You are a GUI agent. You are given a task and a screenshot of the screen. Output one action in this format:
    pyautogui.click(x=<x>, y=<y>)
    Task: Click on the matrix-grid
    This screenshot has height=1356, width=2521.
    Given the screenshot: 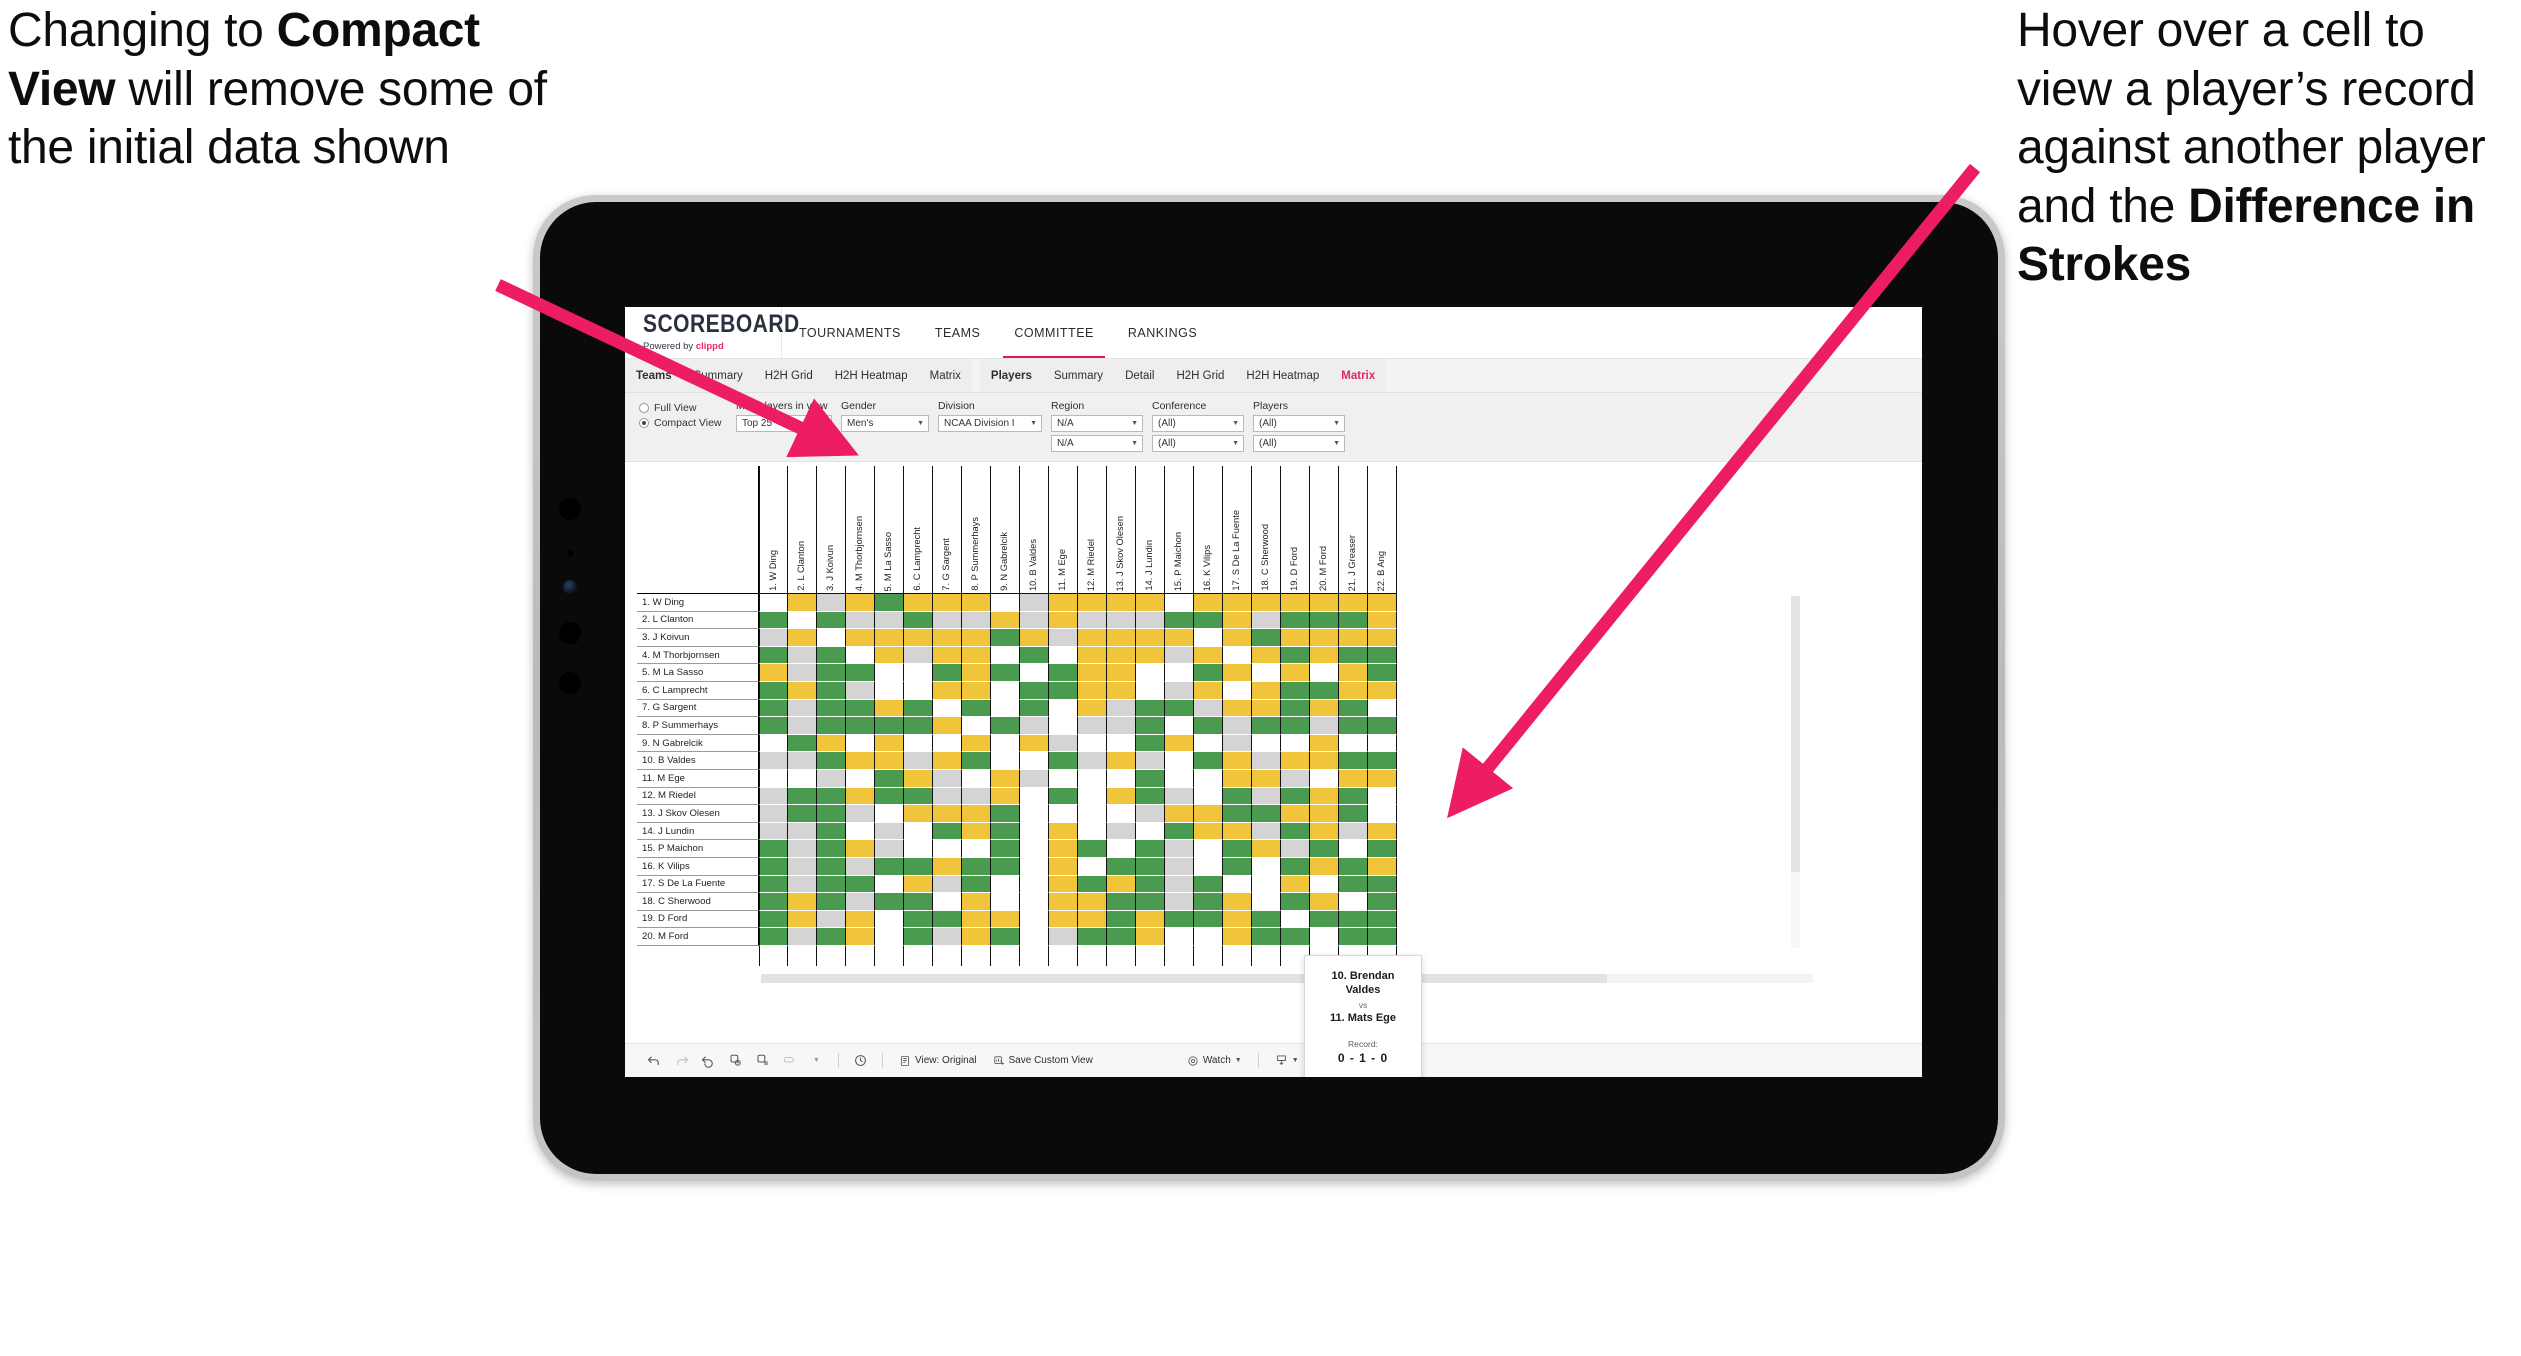 What is the action you would take?
    pyautogui.click(x=1078, y=770)
    